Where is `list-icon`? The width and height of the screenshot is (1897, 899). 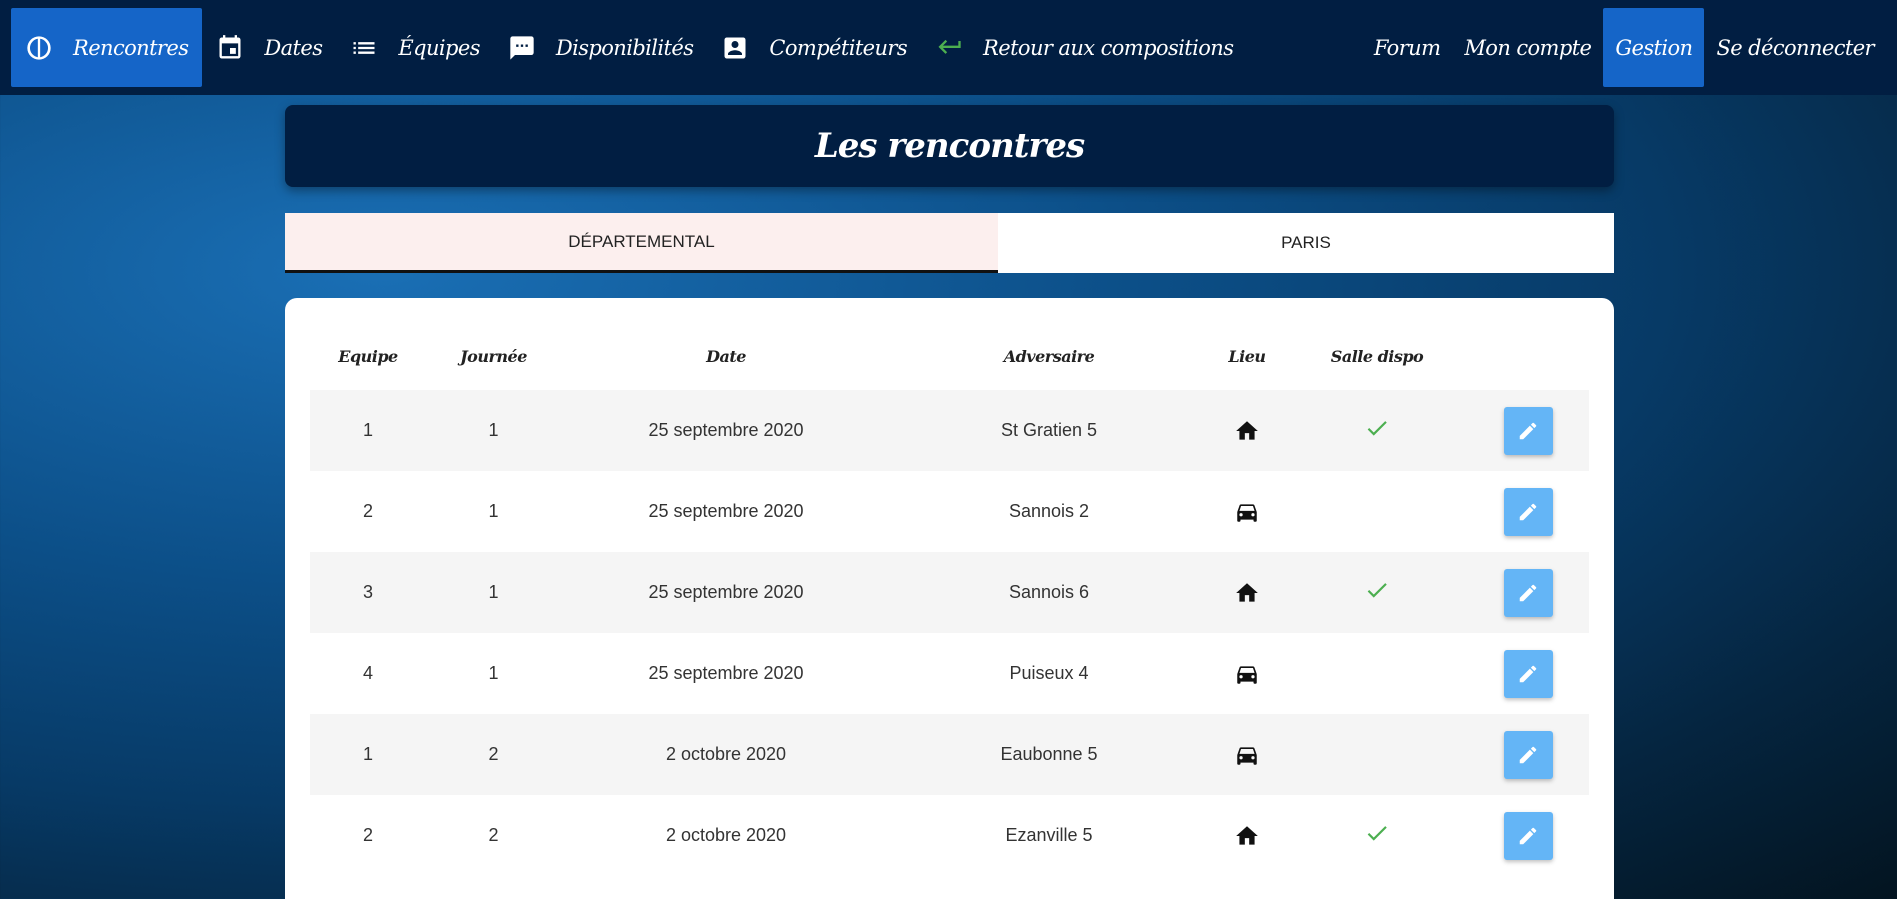
list-icon is located at coordinates (364, 48).